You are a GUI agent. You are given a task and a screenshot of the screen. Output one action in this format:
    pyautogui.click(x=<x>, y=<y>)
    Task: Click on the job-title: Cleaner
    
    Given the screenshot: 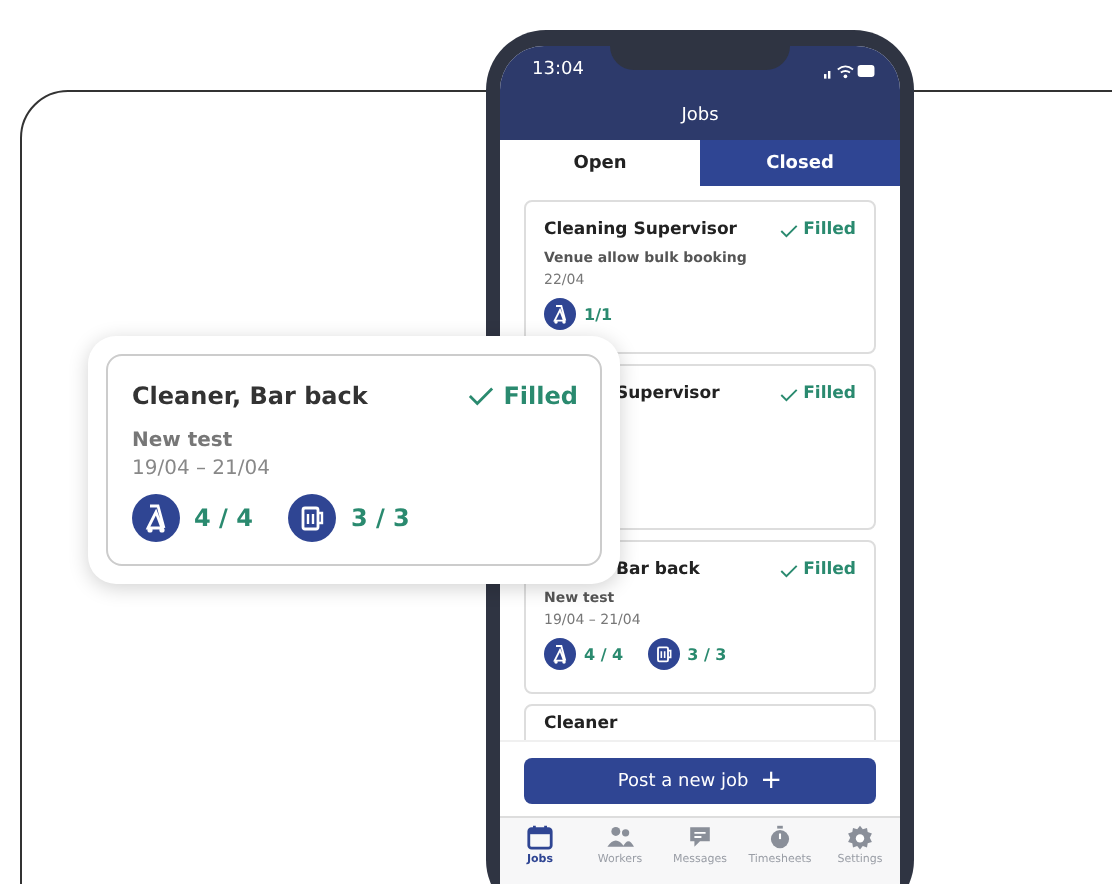 What is the action you would take?
    pyautogui.click(x=581, y=724)
    